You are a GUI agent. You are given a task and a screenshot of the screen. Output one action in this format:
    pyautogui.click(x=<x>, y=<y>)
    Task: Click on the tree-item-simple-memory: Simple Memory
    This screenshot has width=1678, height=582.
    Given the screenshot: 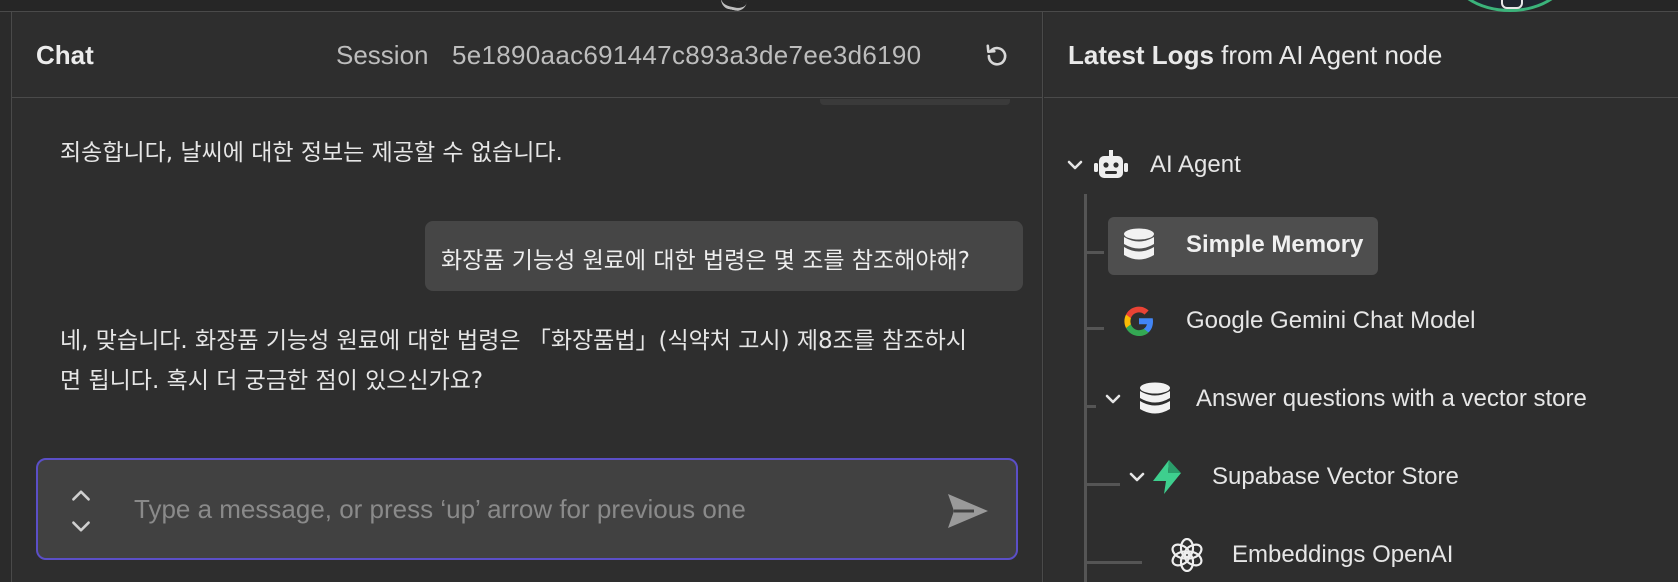 What is the action you would take?
    pyautogui.click(x=1241, y=245)
    